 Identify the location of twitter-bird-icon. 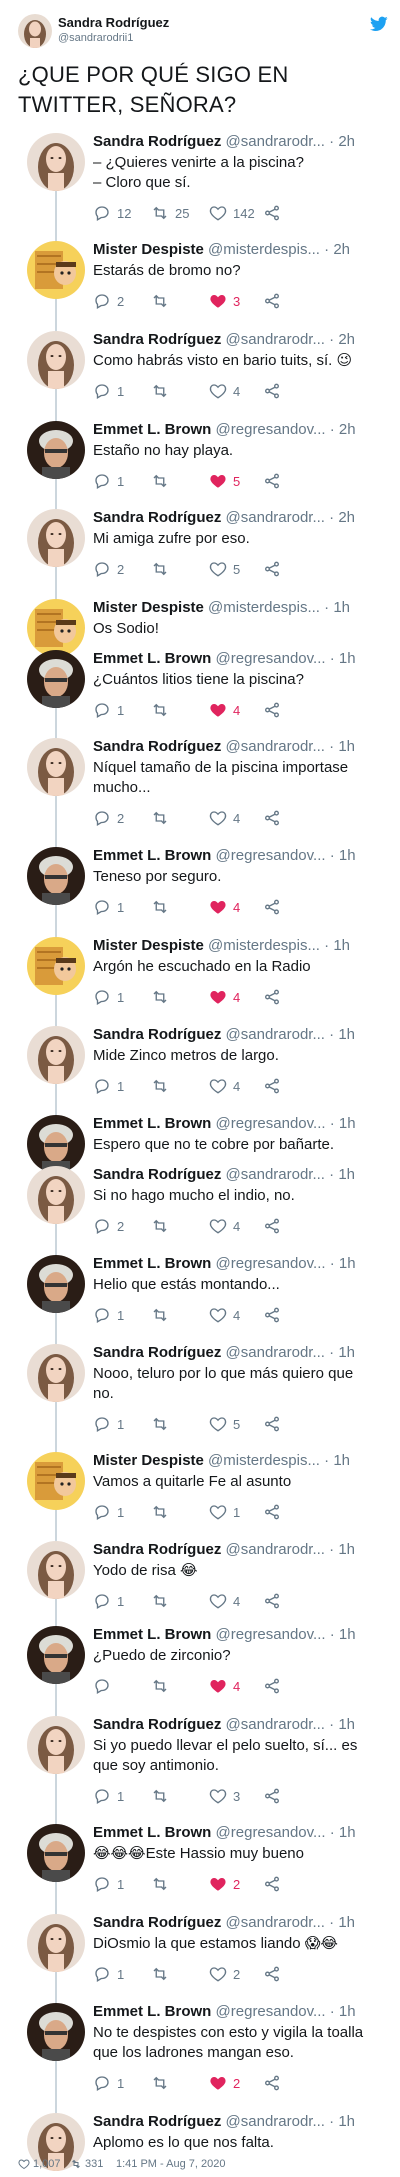
(379, 24).